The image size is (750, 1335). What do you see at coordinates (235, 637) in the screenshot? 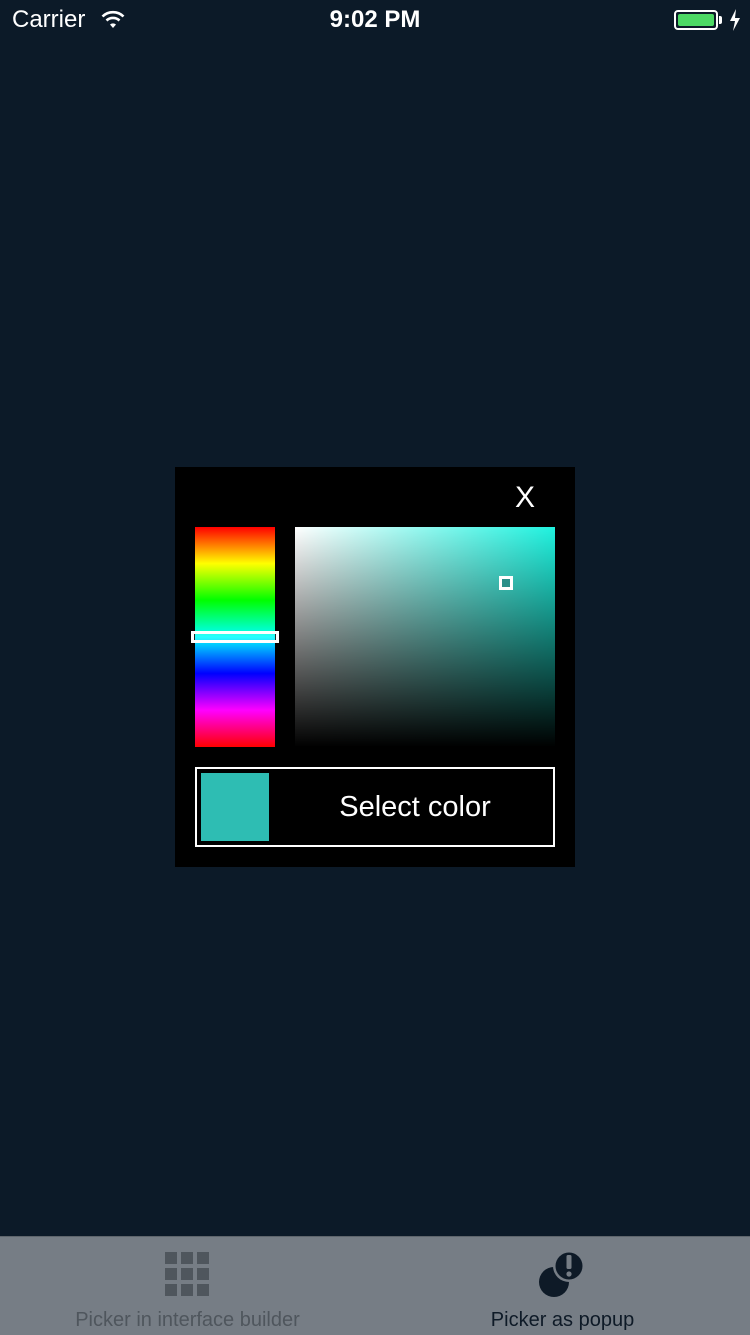
I see `hue-slider-handle` at bounding box center [235, 637].